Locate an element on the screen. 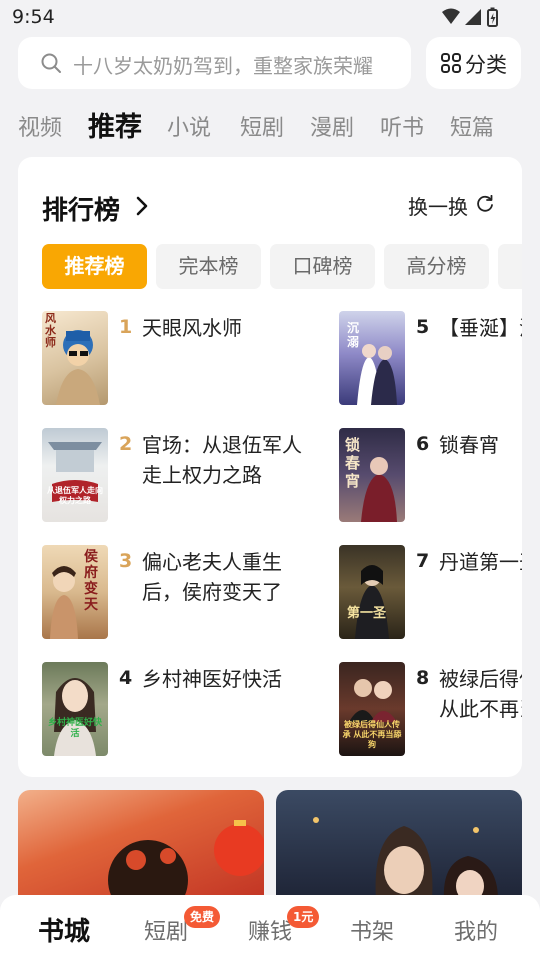  nav-bookstore: 书城 is located at coordinates (64, 929).